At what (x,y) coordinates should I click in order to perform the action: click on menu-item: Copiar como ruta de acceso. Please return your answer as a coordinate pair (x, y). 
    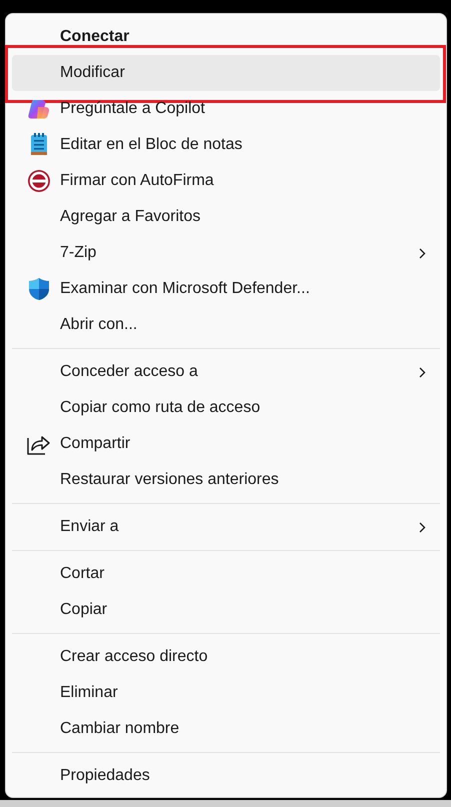
    Looking at the image, I should click on (226, 408).